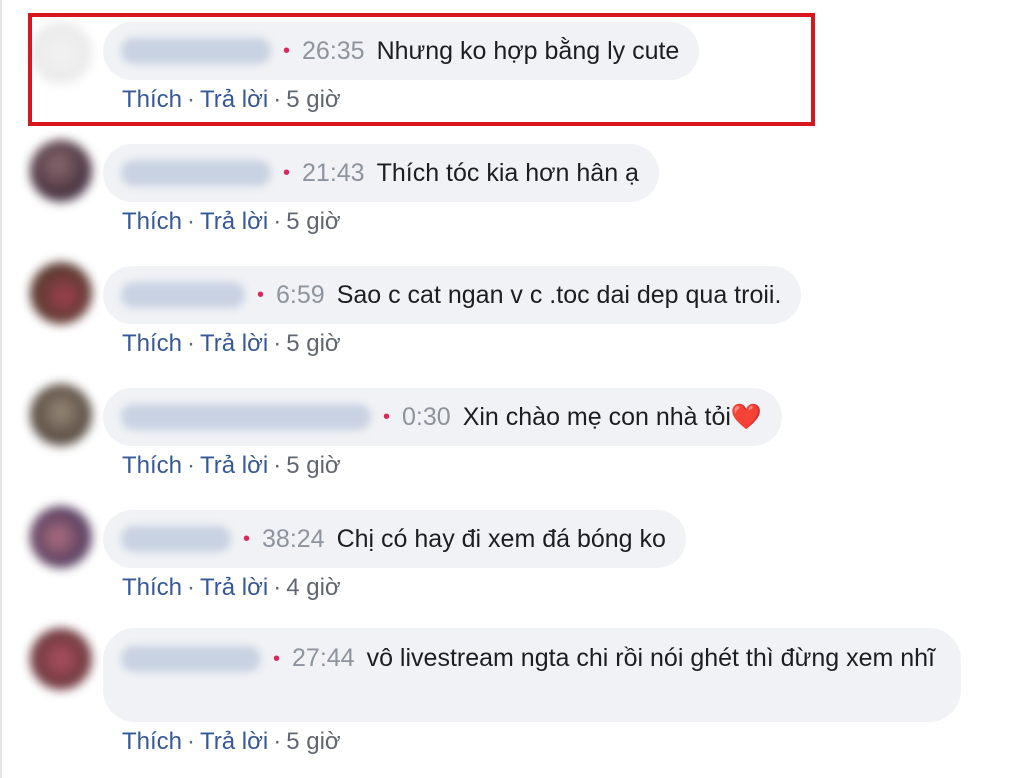  Describe the element at coordinates (421, 69) in the screenshot. I see `highlight-box` at that location.